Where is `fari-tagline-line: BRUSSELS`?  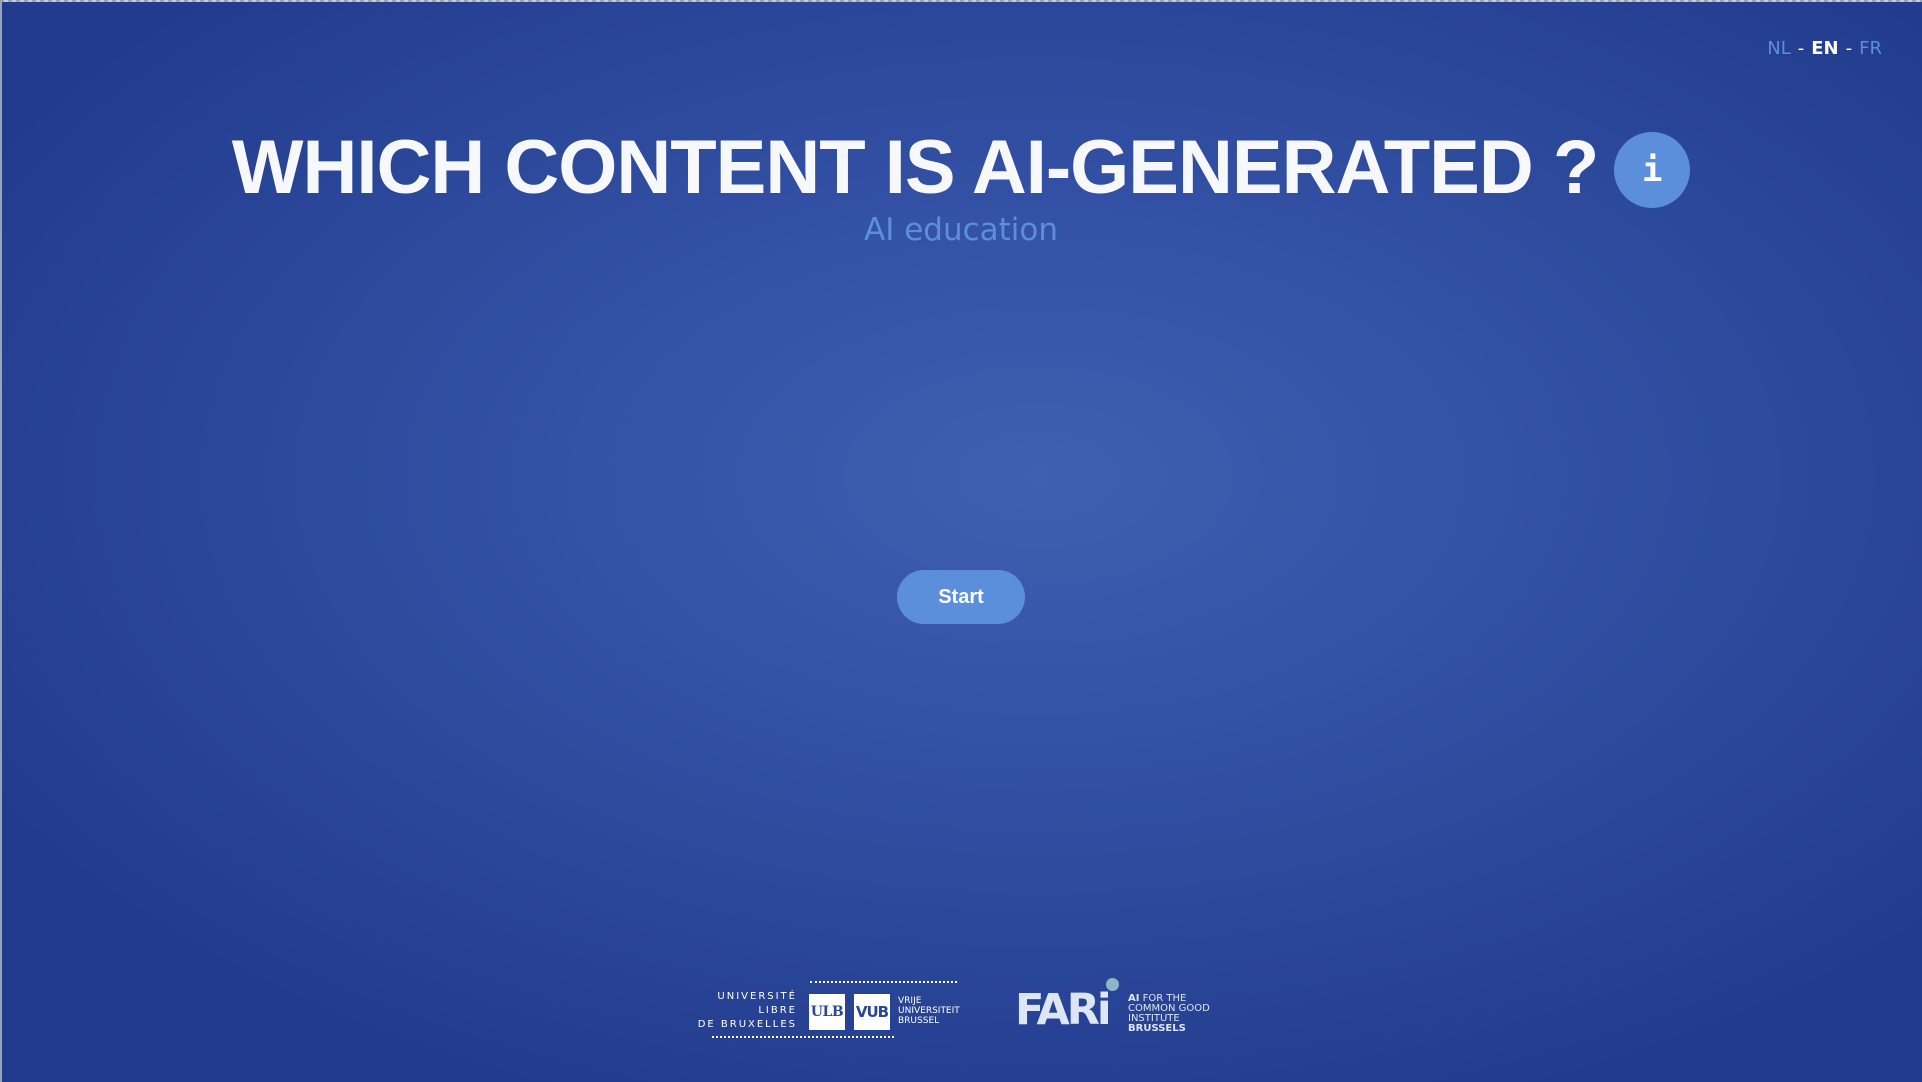
fari-tagline-line: BRUSSELS is located at coordinates (1169, 1029).